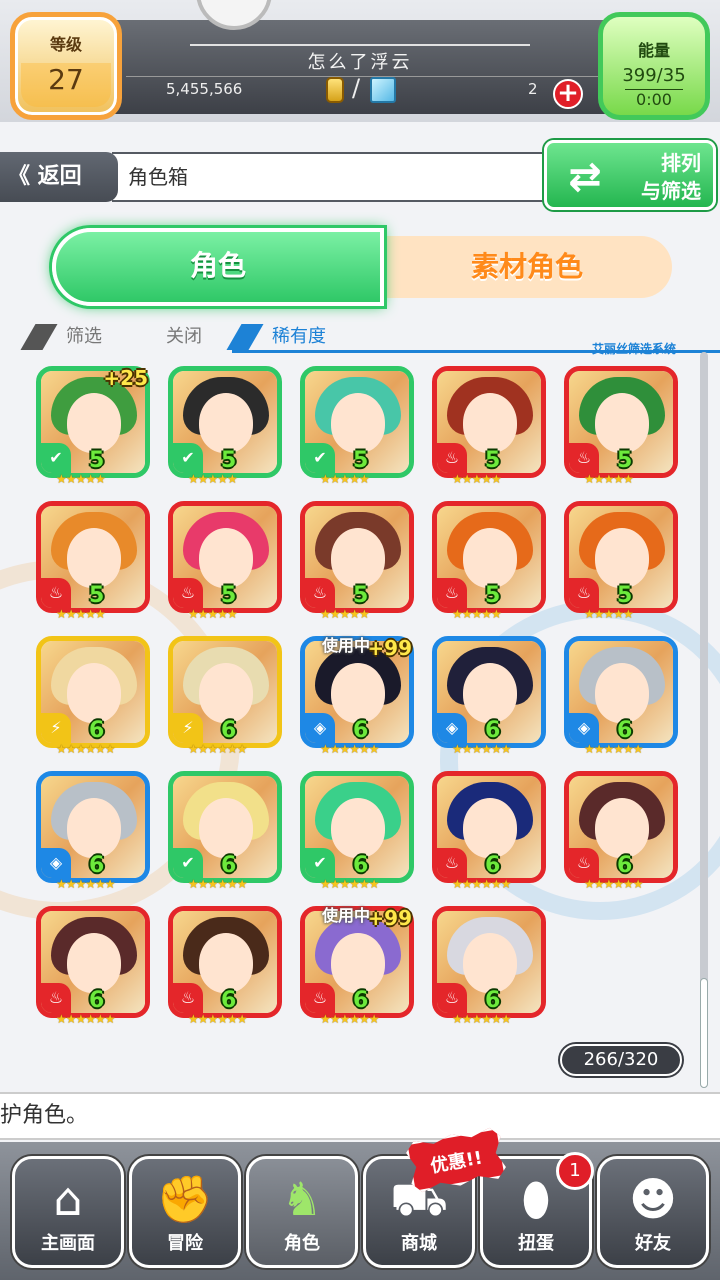  Describe the element at coordinates (185, 1212) in the screenshot. I see `nav-button-handshake: ✊ 冒险` at that location.